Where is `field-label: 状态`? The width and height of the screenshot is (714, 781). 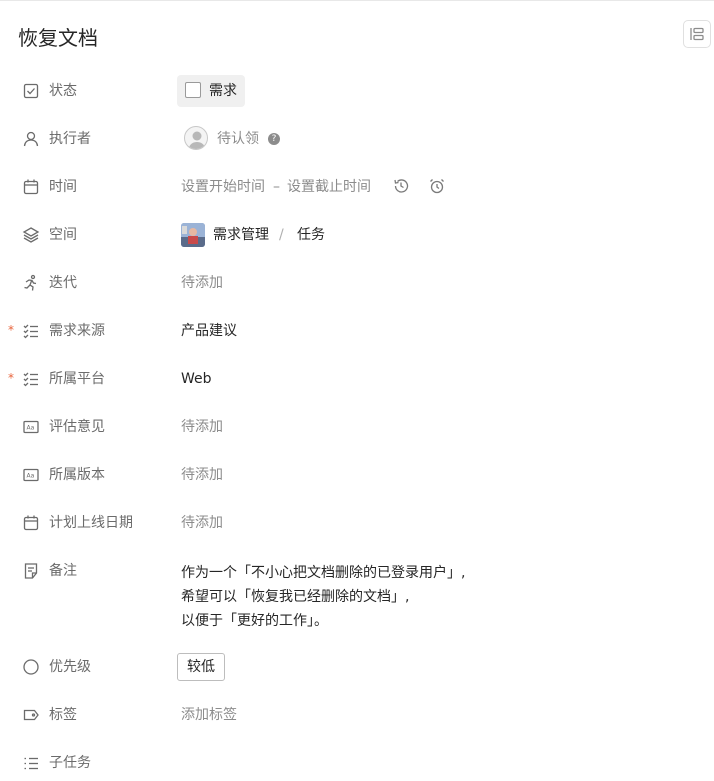 field-label: 状态 is located at coordinates (63, 91).